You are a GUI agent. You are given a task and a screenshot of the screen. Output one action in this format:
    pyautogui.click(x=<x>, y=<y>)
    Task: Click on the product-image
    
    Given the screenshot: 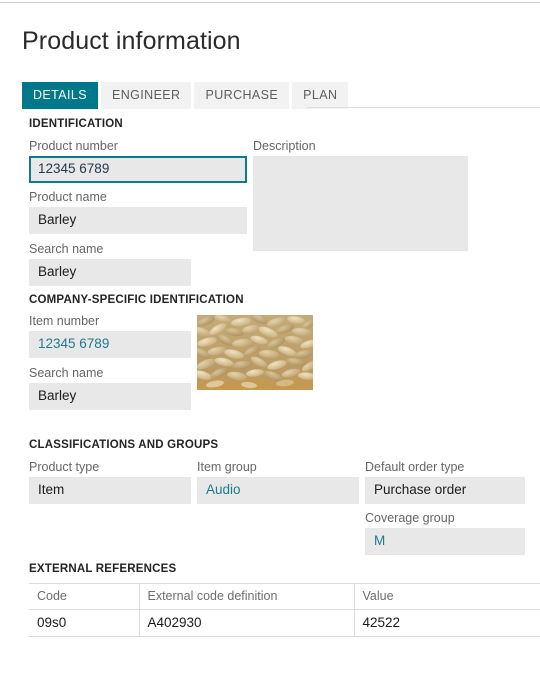 What is the action you would take?
    pyautogui.click(x=255, y=352)
    